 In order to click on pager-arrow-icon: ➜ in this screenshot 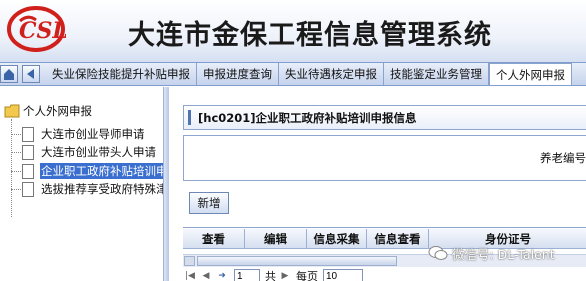, I will do `click(222, 275)`.